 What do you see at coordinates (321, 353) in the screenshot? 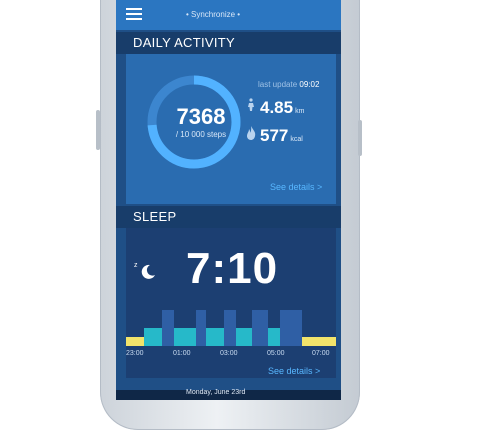
I see `sleep-tick-label: 07:00` at bounding box center [321, 353].